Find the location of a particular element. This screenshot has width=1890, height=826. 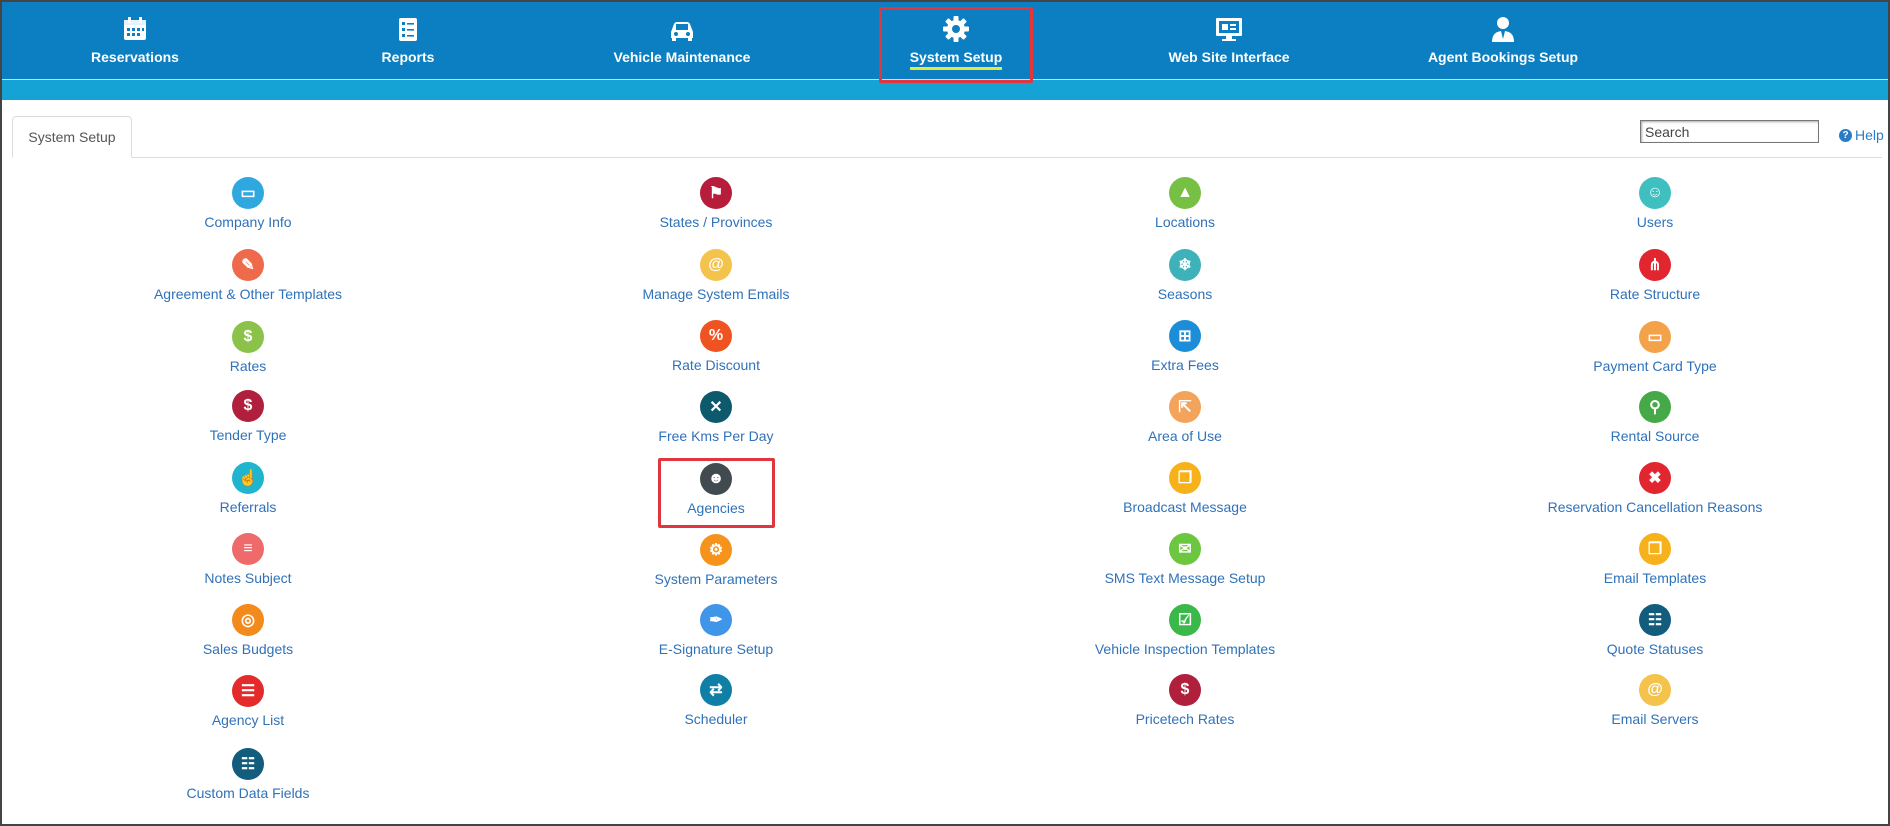

nav-label: System Setup is located at coordinates (956, 59).